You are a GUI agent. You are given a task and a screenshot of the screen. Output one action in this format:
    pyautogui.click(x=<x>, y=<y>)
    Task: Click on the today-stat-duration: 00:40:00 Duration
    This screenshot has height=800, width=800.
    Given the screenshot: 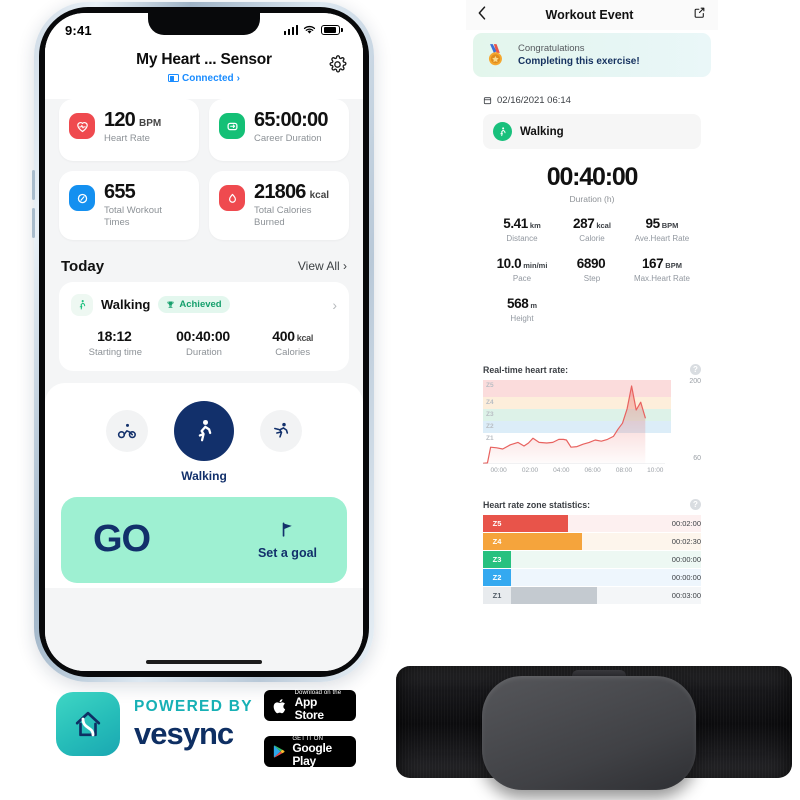 What is the action you would take?
    pyautogui.click(x=204, y=343)
    